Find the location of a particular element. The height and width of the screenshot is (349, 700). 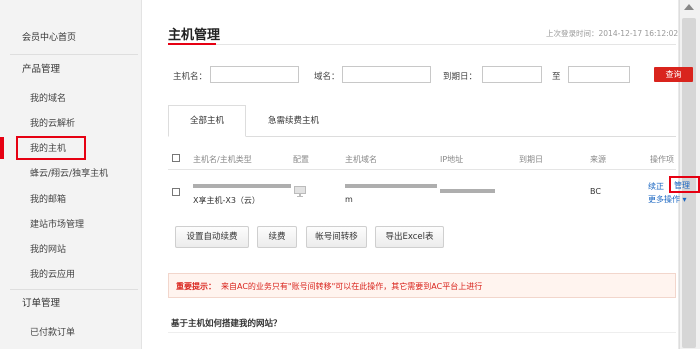

page-title: 主机管理 is located at coordinates (194, 35).